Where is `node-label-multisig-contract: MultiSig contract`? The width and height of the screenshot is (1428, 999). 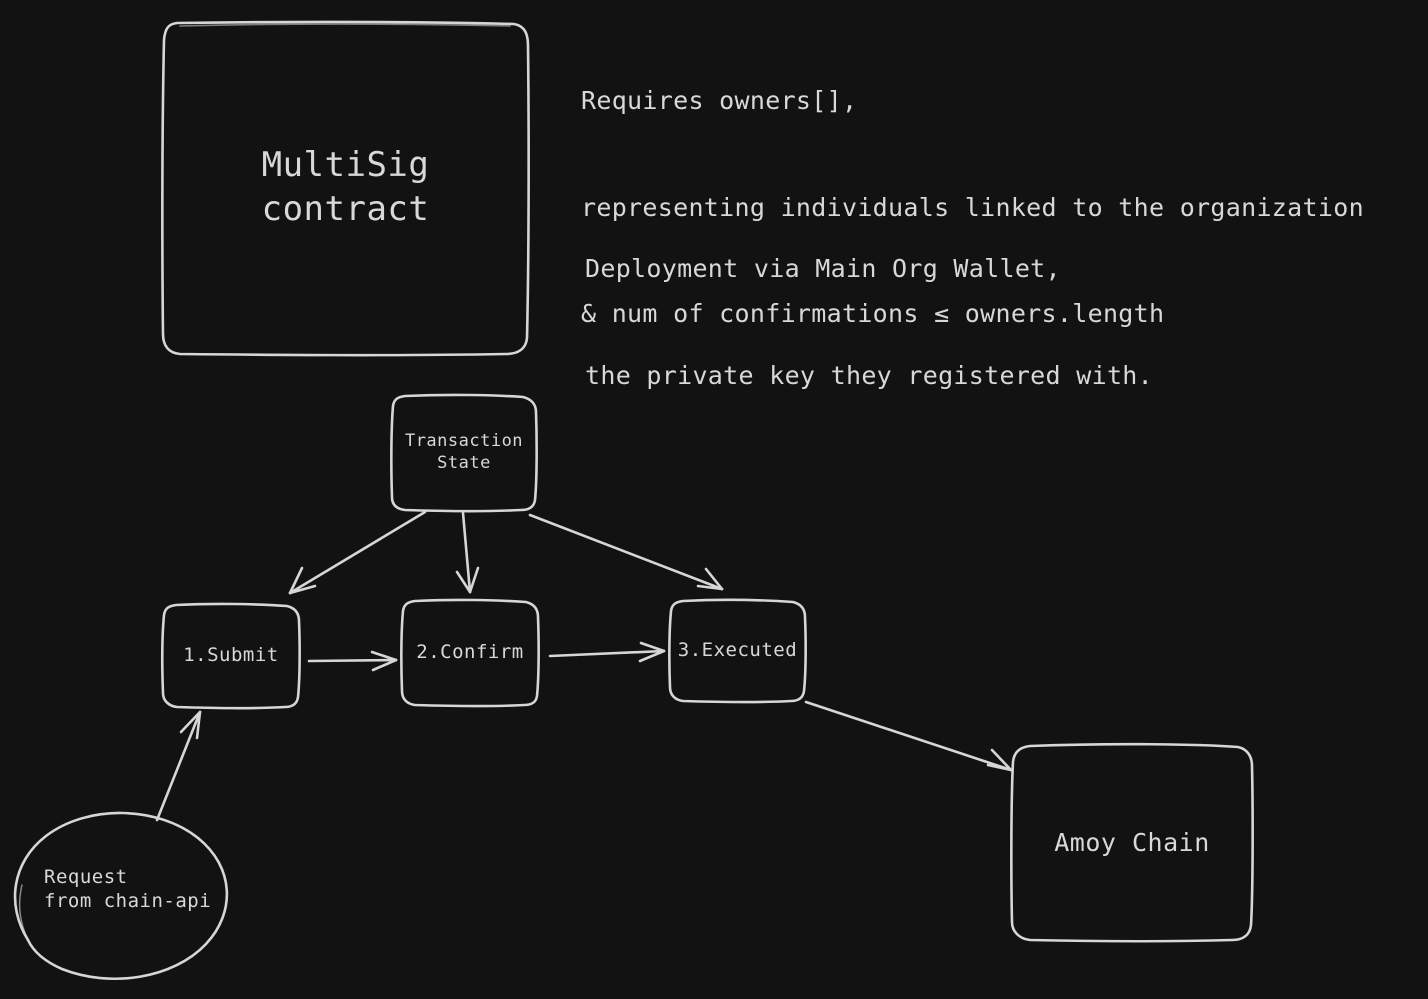 node-label-multisig-contract: MultiSig contract is located at coordinates (345, 188).